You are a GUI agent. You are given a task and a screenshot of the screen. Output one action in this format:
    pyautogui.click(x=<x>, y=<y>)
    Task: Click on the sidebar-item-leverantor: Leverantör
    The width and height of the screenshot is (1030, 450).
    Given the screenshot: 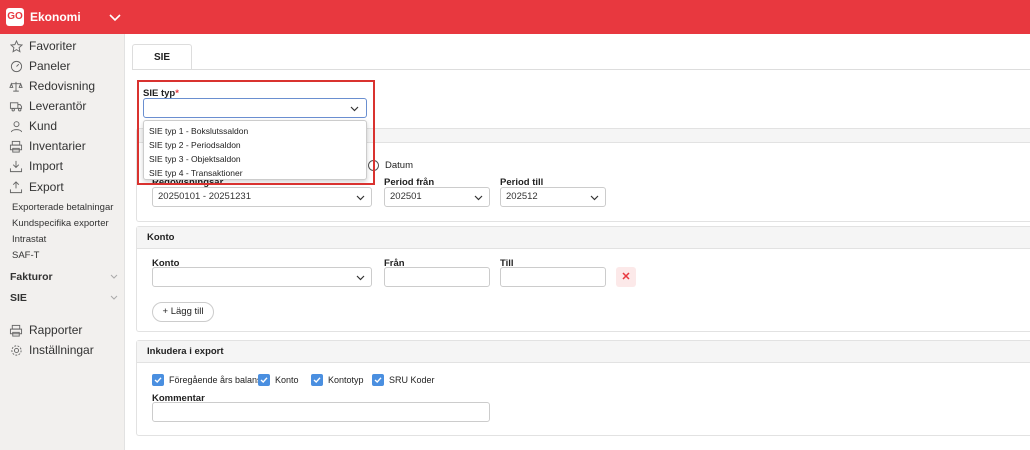 What is the action you would take?
    pyautogui.click(x=62, y=106)
    